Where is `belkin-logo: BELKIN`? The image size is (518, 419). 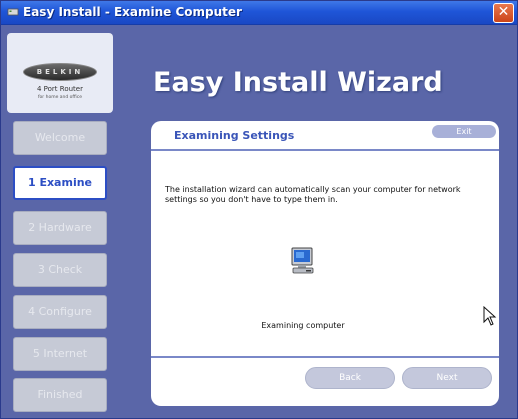
belkin-logo: BELKIN is located at coordinates (60, 72).